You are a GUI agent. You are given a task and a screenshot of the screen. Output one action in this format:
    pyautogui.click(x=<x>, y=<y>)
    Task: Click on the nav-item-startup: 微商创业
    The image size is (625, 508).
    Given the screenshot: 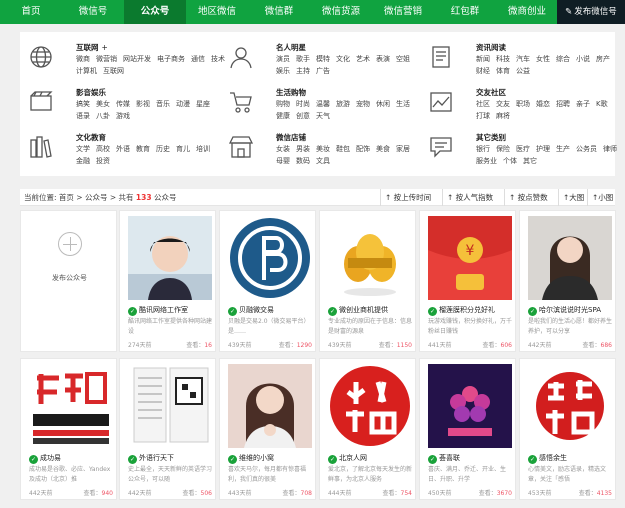 What is the action you would take?
    pyautogui.click(x=527, y=12)
    